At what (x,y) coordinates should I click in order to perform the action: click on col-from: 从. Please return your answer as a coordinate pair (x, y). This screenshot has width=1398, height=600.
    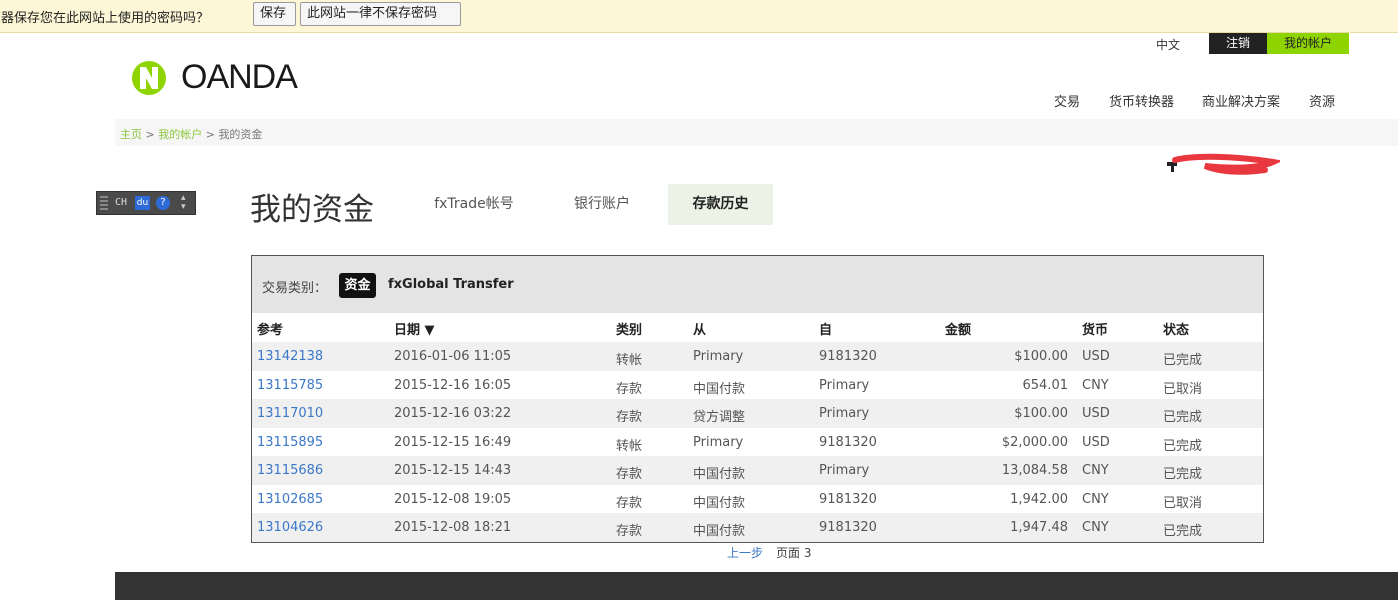
    Looking at the image, I should click on (699, 328).